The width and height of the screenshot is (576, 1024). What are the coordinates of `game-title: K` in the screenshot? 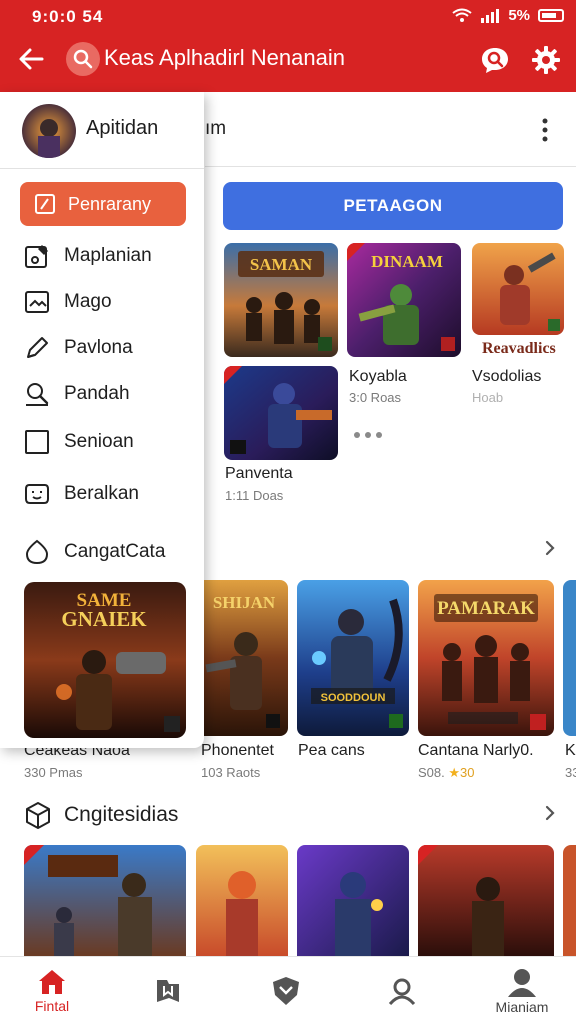 It's located at (570, 750).